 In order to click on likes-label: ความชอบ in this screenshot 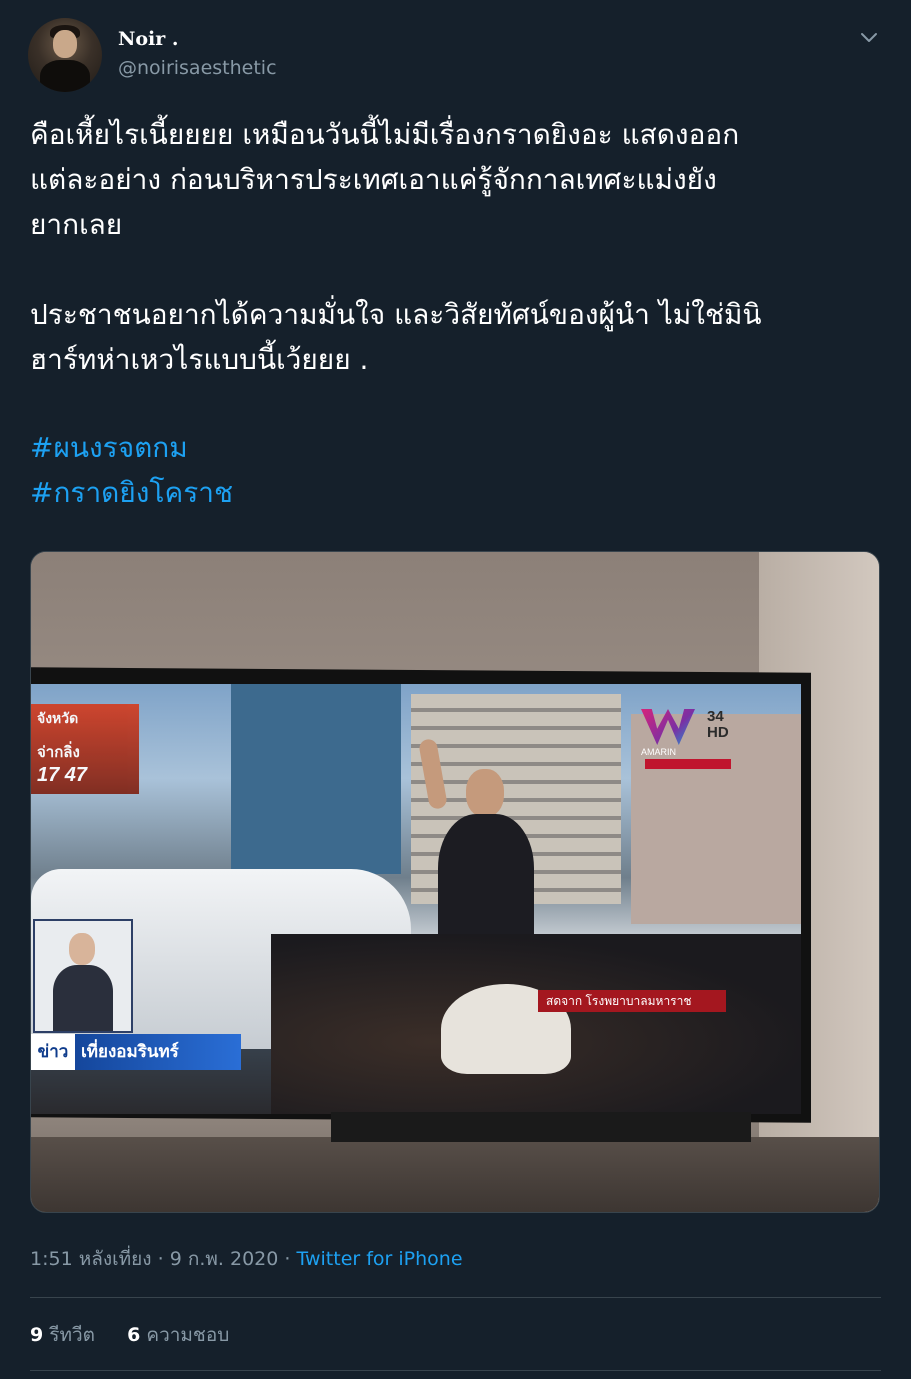, I will do `click(188, 1335)`.